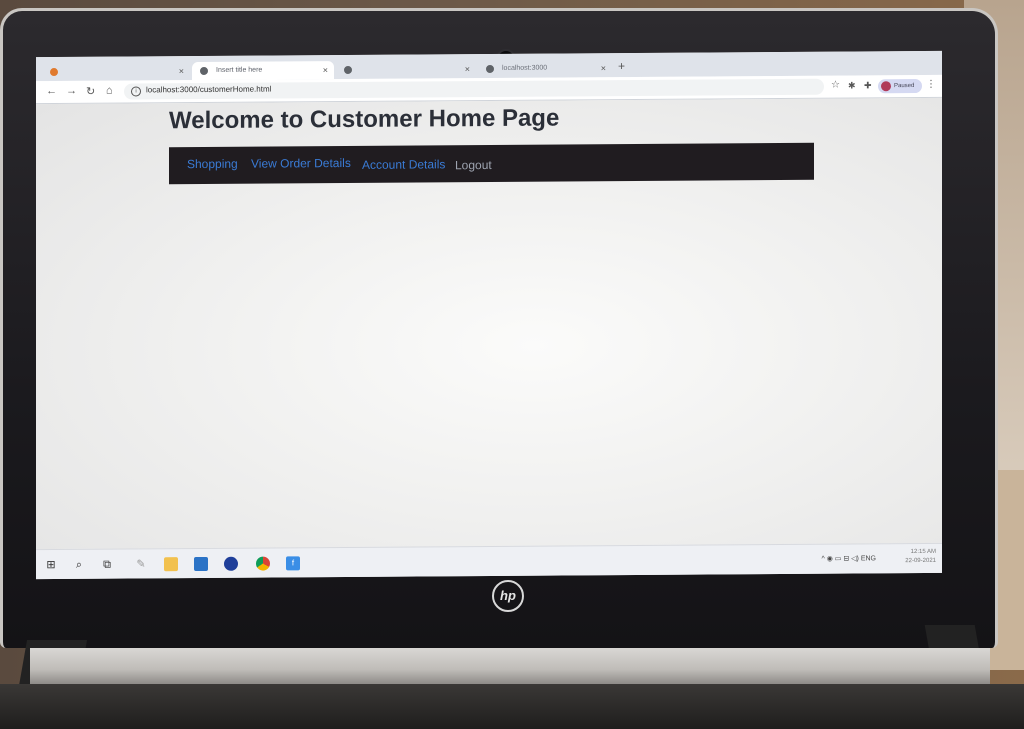  I want to click on home-icon: ⌂, so click(109, 91).